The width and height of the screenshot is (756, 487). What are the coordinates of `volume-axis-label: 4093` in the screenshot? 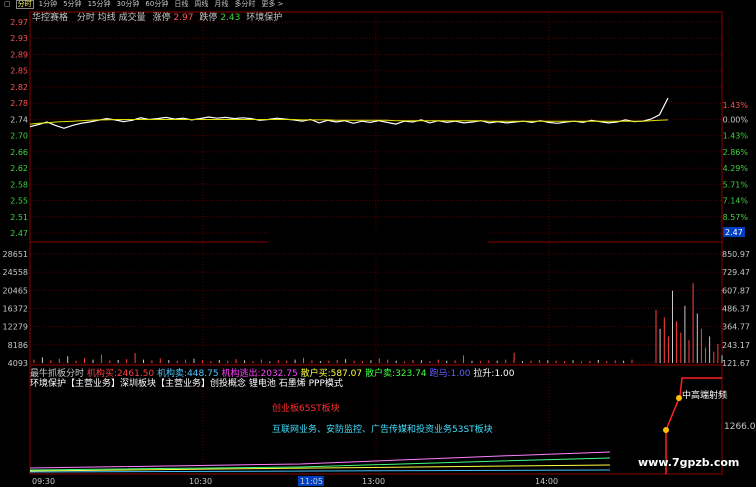 It's located at (18, 363).